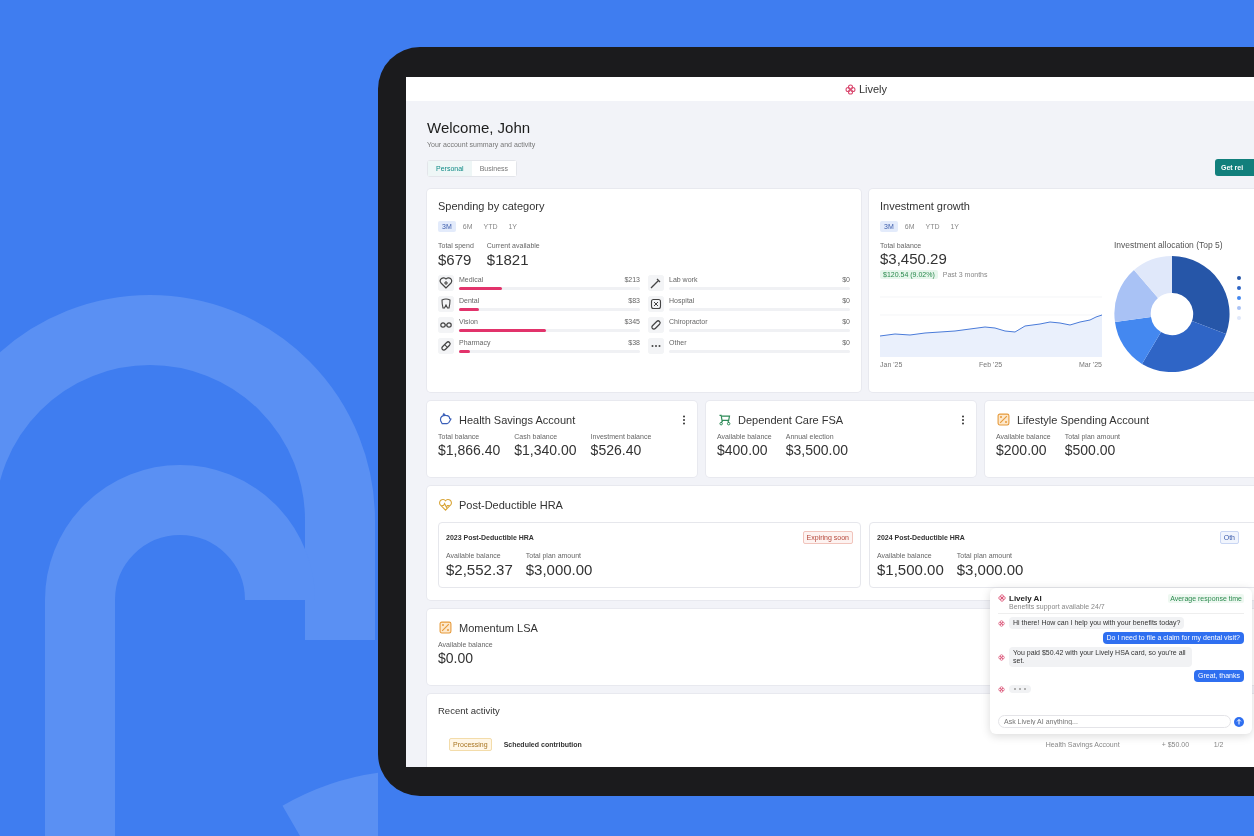  I want to click on balance-value: $3,450.29, so click(914, 258).